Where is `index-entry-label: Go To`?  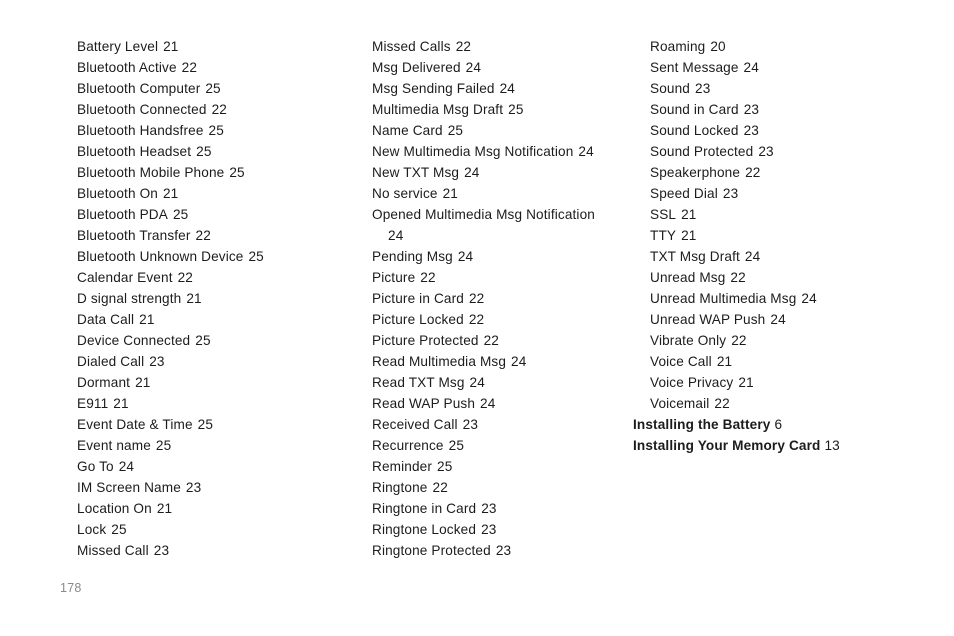
index-entry-label: Go To is located at coordinates (95, 466).